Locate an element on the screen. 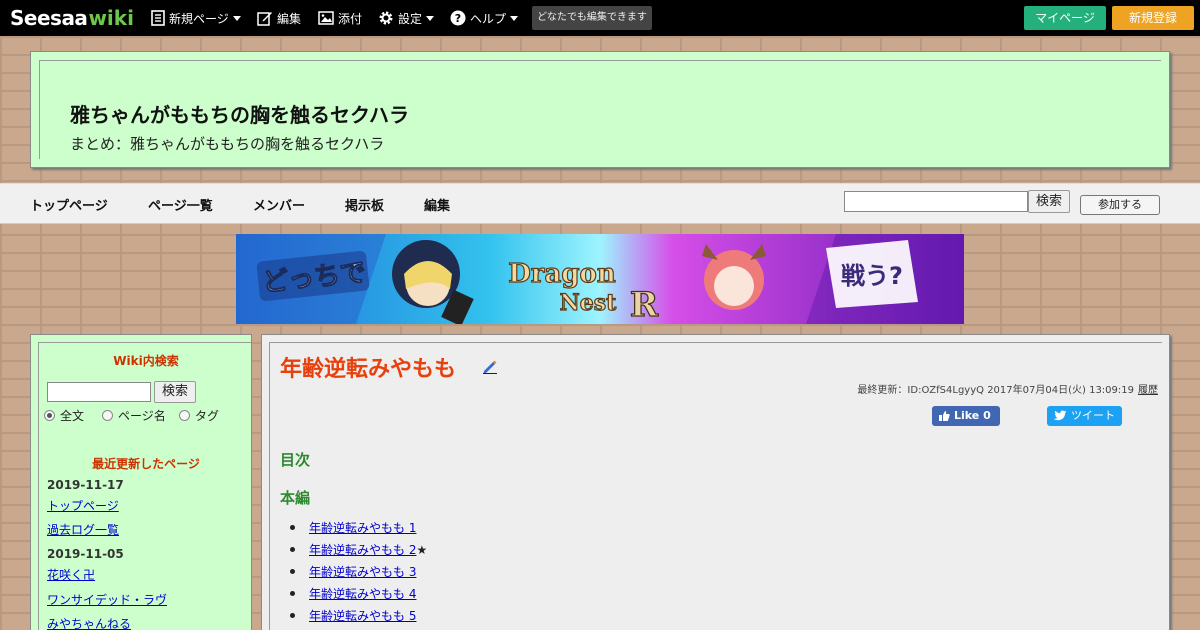 This screenshot has height=630, width=1200. global-nav: トップページ ページ一覧 メンバー 掲示板 編集 検索 参加する is located at coordinates (600, 203).